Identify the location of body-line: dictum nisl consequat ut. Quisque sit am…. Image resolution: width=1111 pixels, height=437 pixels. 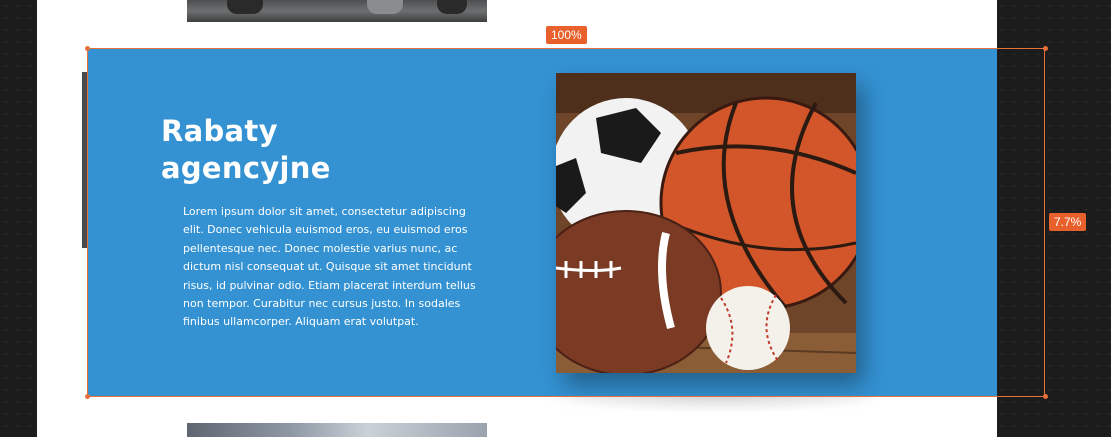
(327, 267).